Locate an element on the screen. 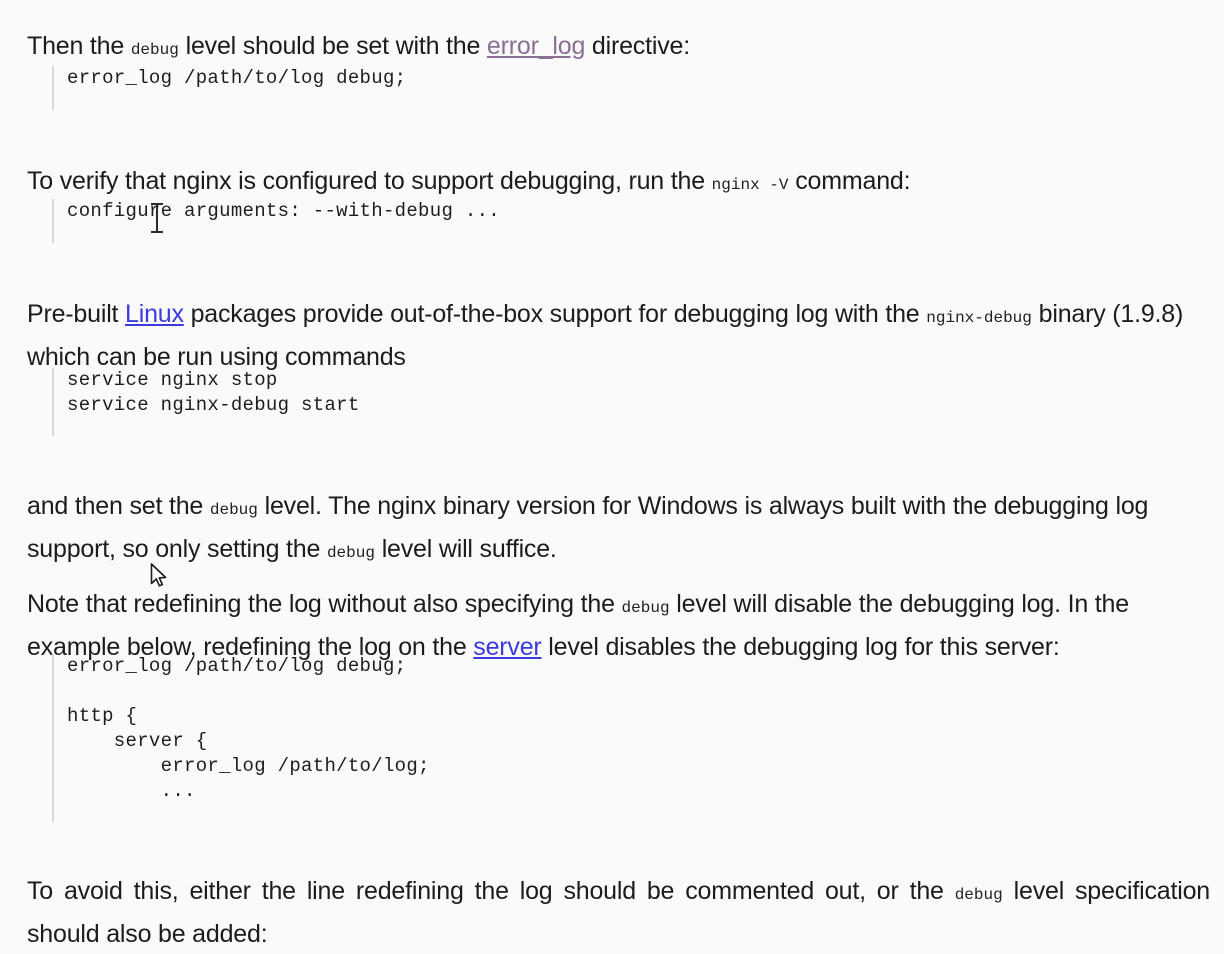  text-segment: level will suffice. is located at coordinates (465, 549).